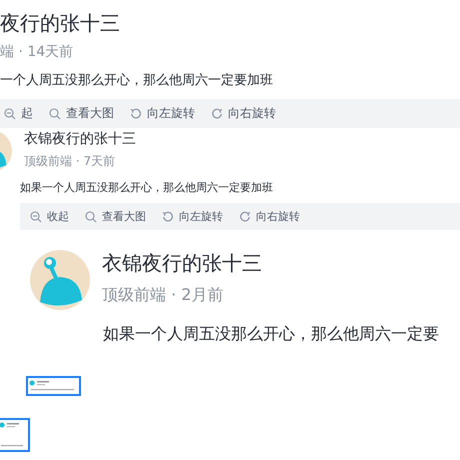 Image resolution: width=460 pixels, height=460 pixels. I want to click on comment-text: 如果一个人周五没那么开心，那么他周六一定要, so click(271, 334).